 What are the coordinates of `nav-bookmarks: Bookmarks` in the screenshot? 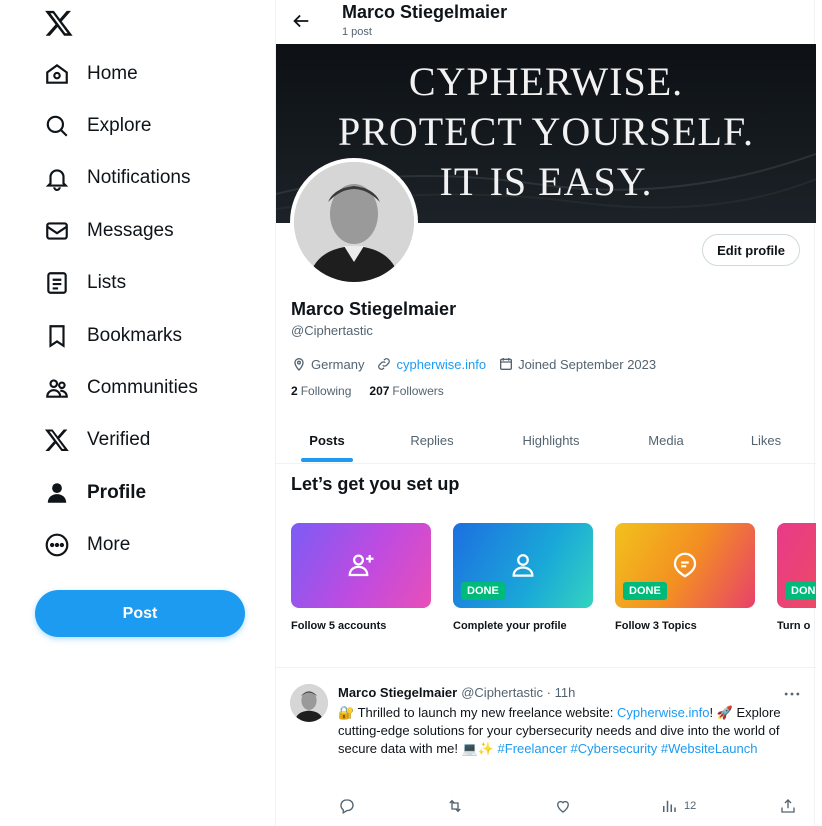 It's located at (113, 336).